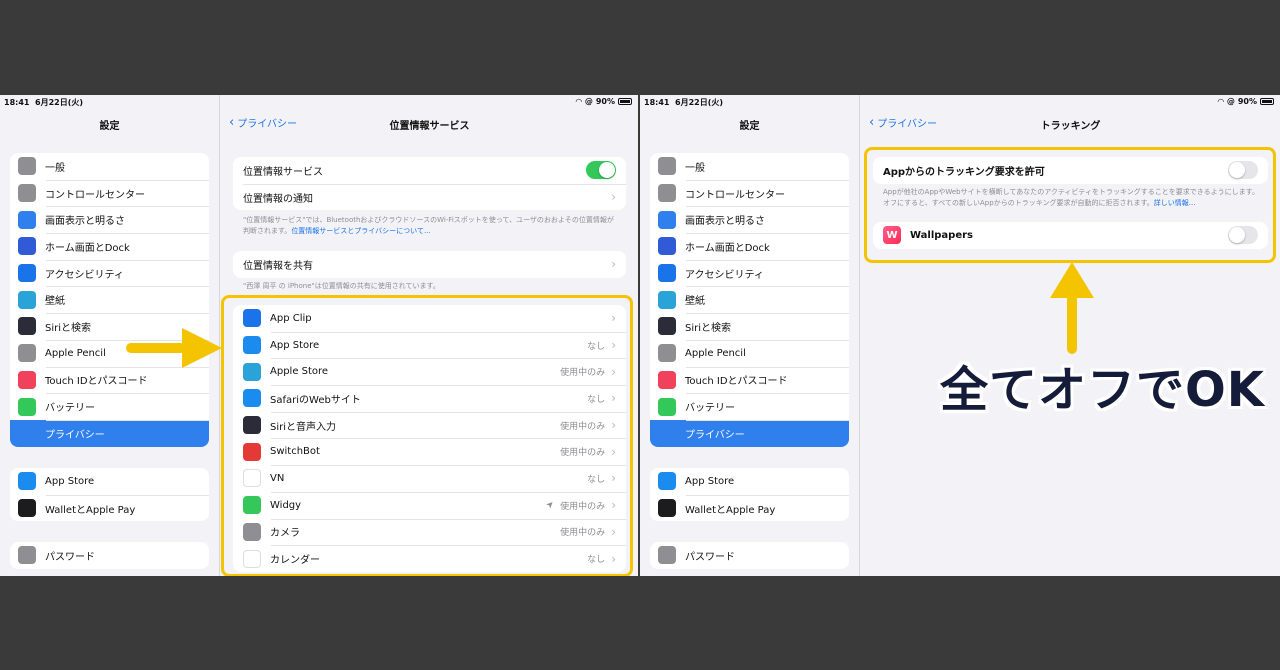  What do you see at coordinates (27, 246) in the screenshot?
I see `grid-icon` at bounding box center [27, 246].